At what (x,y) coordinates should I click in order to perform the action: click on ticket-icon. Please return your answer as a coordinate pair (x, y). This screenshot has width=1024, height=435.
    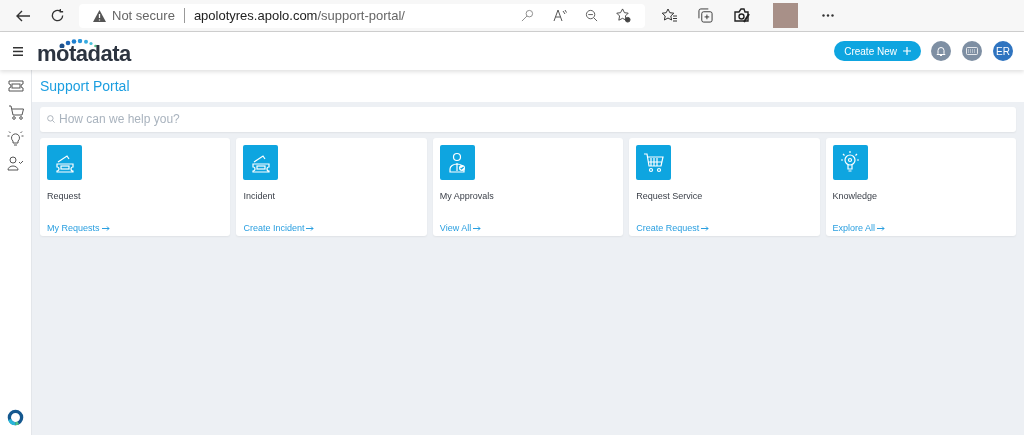
    Looking at the image, I should click on (15, 86).